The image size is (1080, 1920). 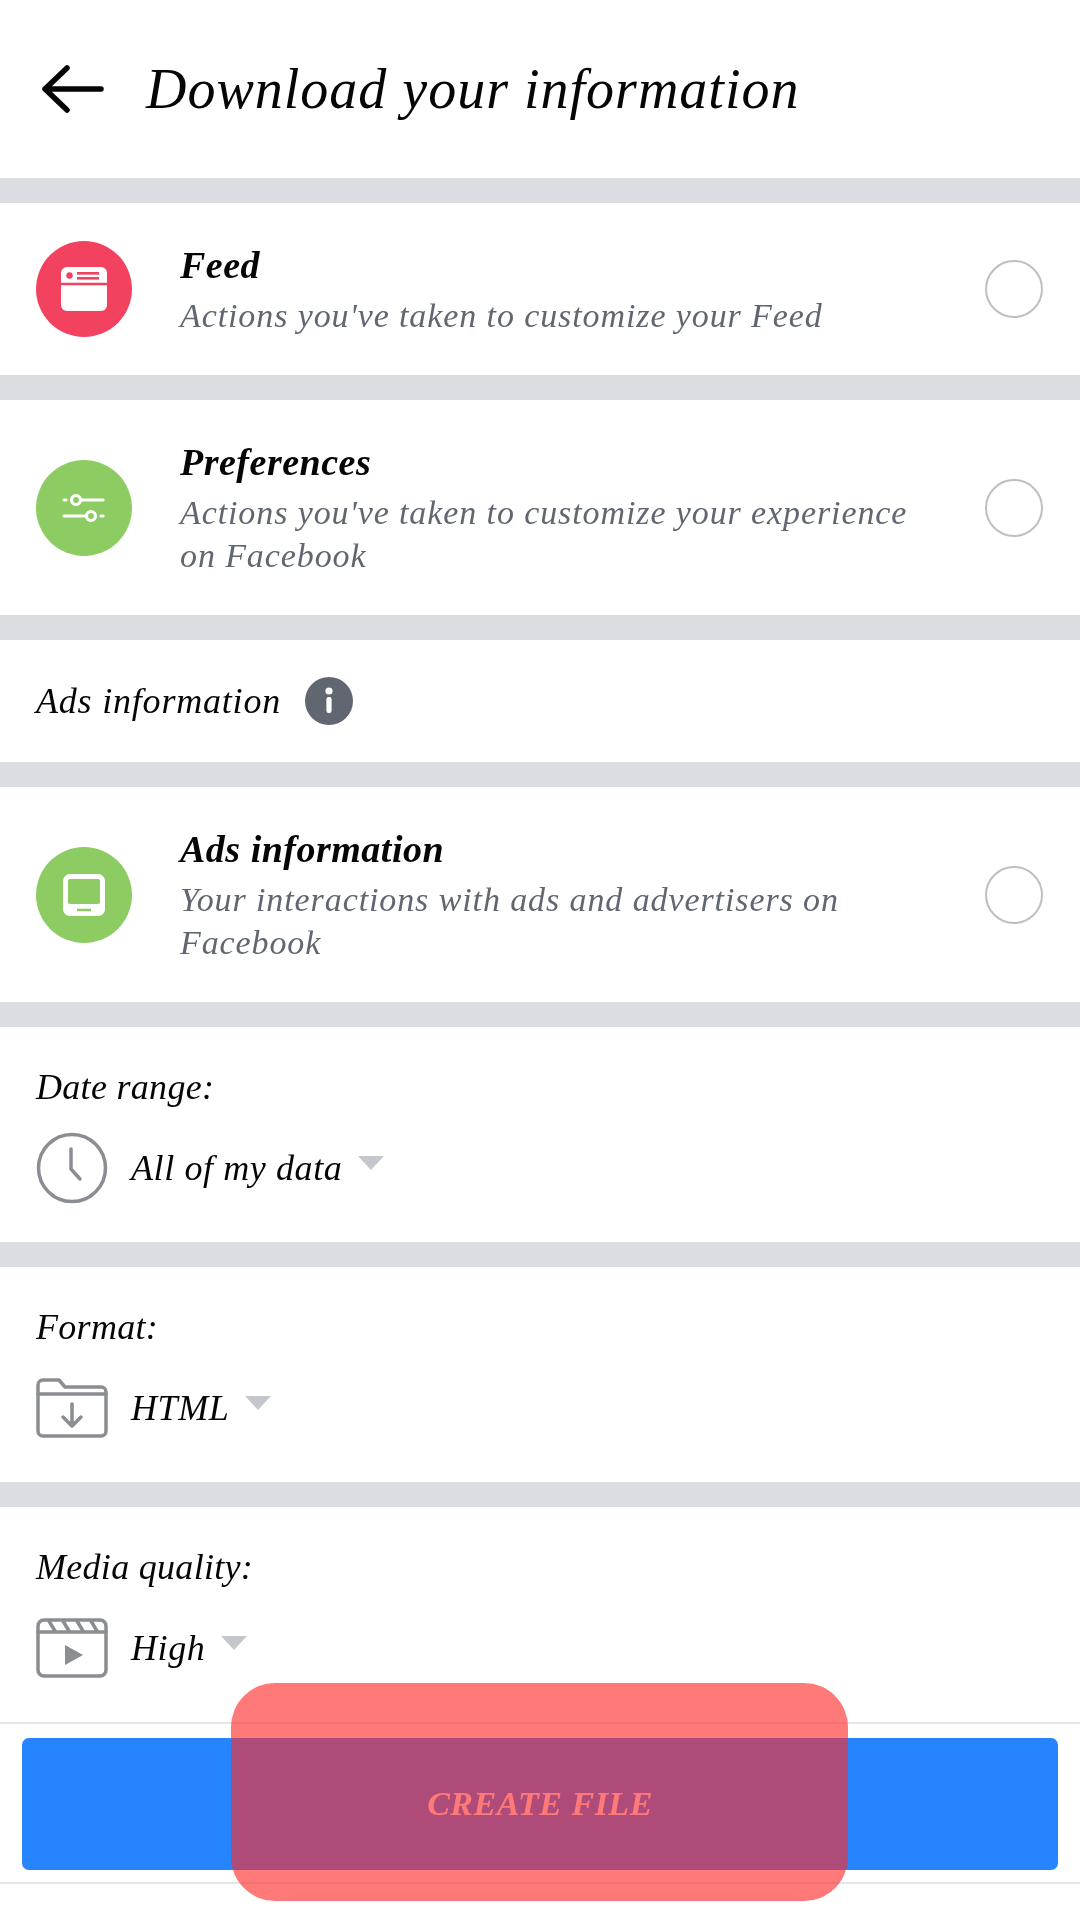 I want to click on option-label: Date range:, so click(x=126, y=1087).